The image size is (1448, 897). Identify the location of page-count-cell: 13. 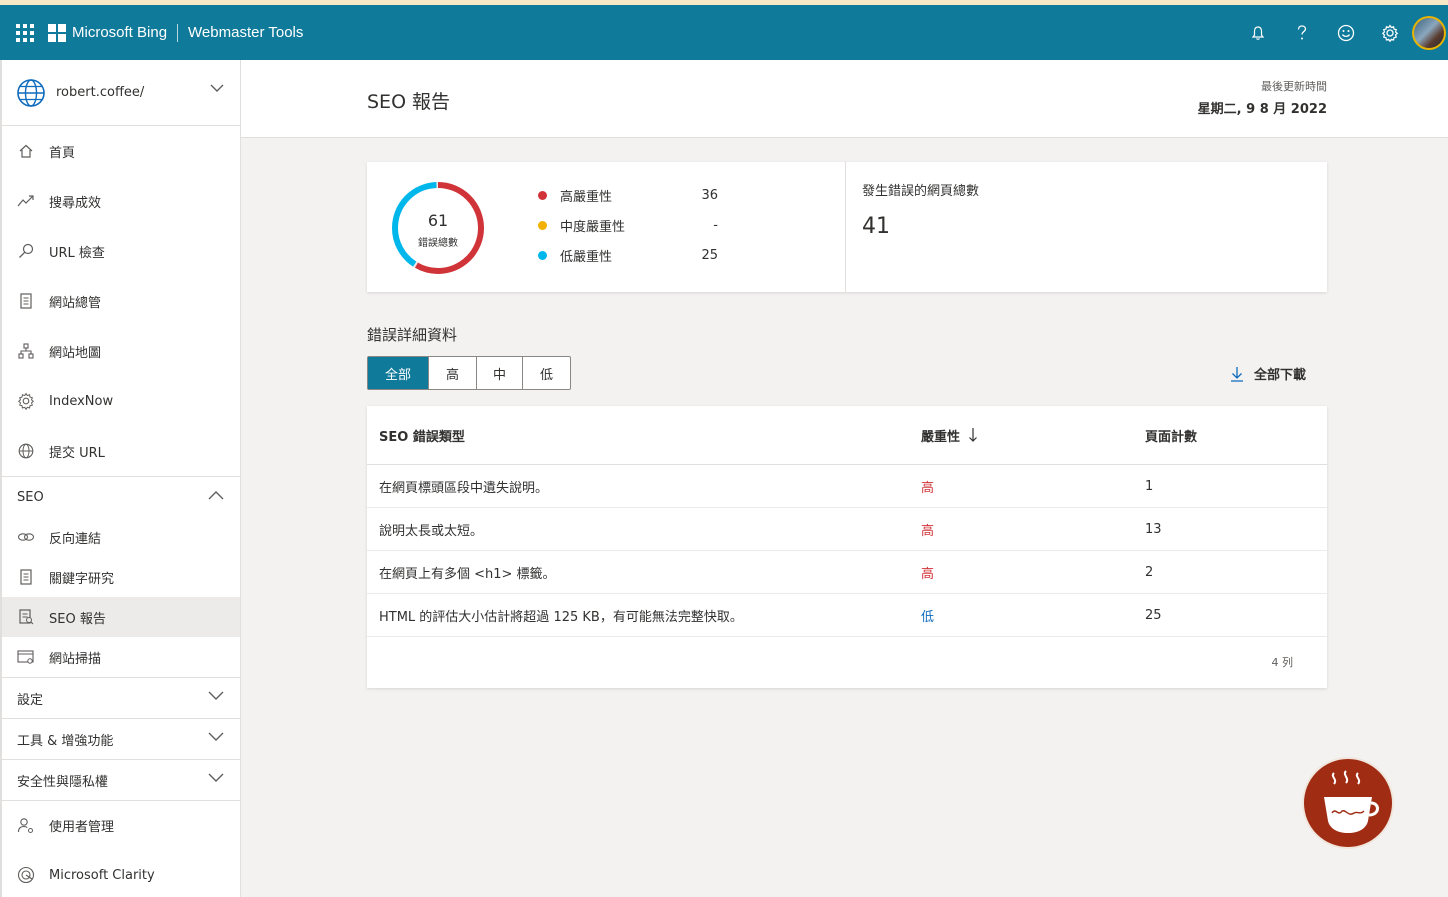
(1153, 529).